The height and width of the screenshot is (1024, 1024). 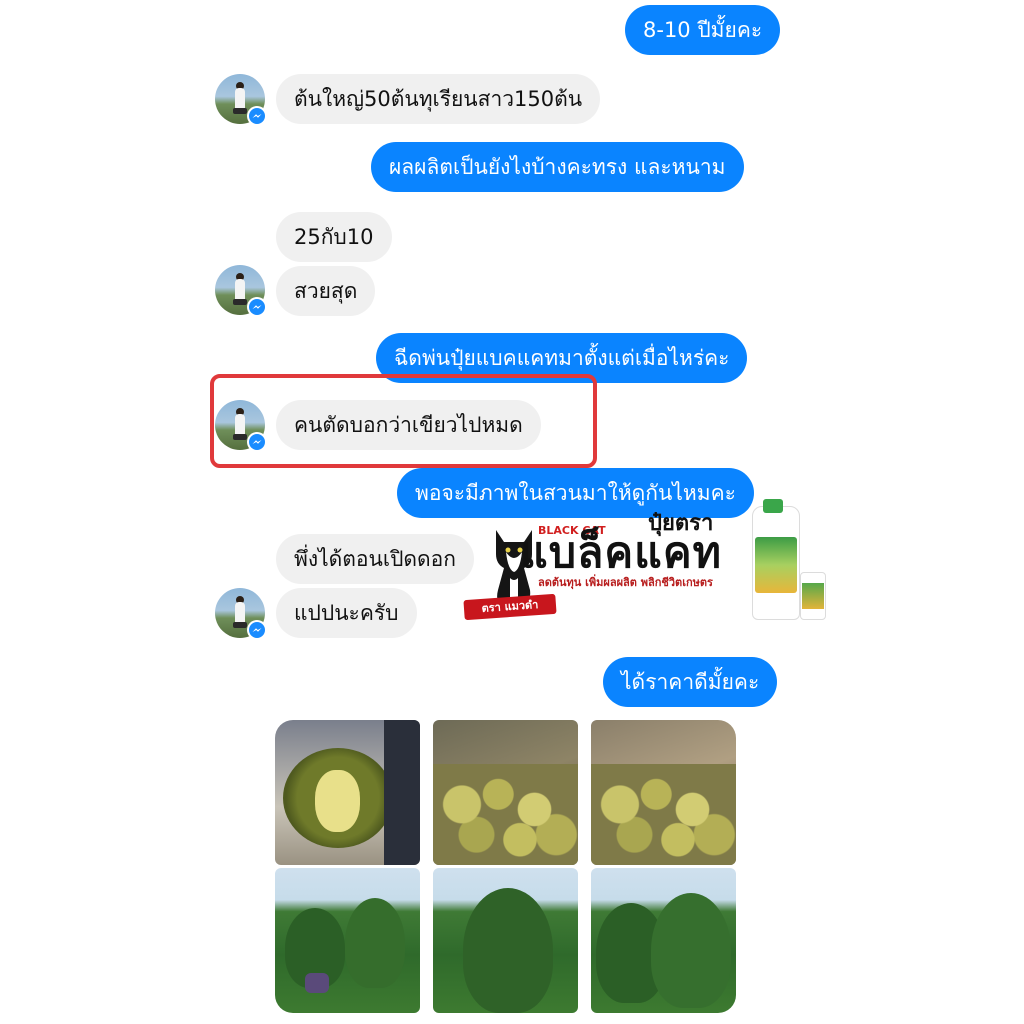 I want to click on outgoing-message: ผลผลิตเป็นยังไงบ้างคะทรง และหนาม, so click(x=557, y=167).